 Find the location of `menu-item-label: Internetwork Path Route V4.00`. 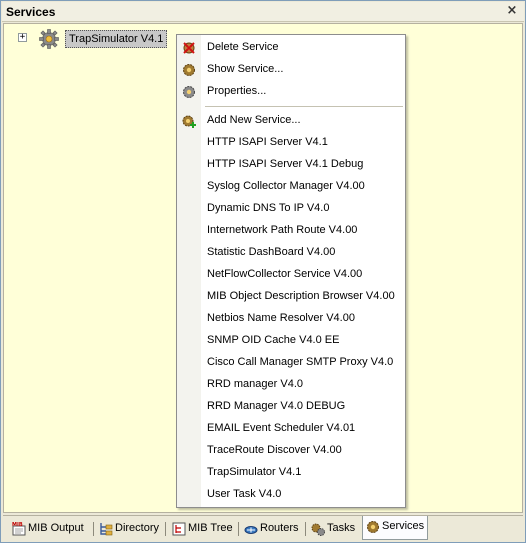

menu-item-label: Internetwork Path Route V4.00 is located at coordinates (282, 230).